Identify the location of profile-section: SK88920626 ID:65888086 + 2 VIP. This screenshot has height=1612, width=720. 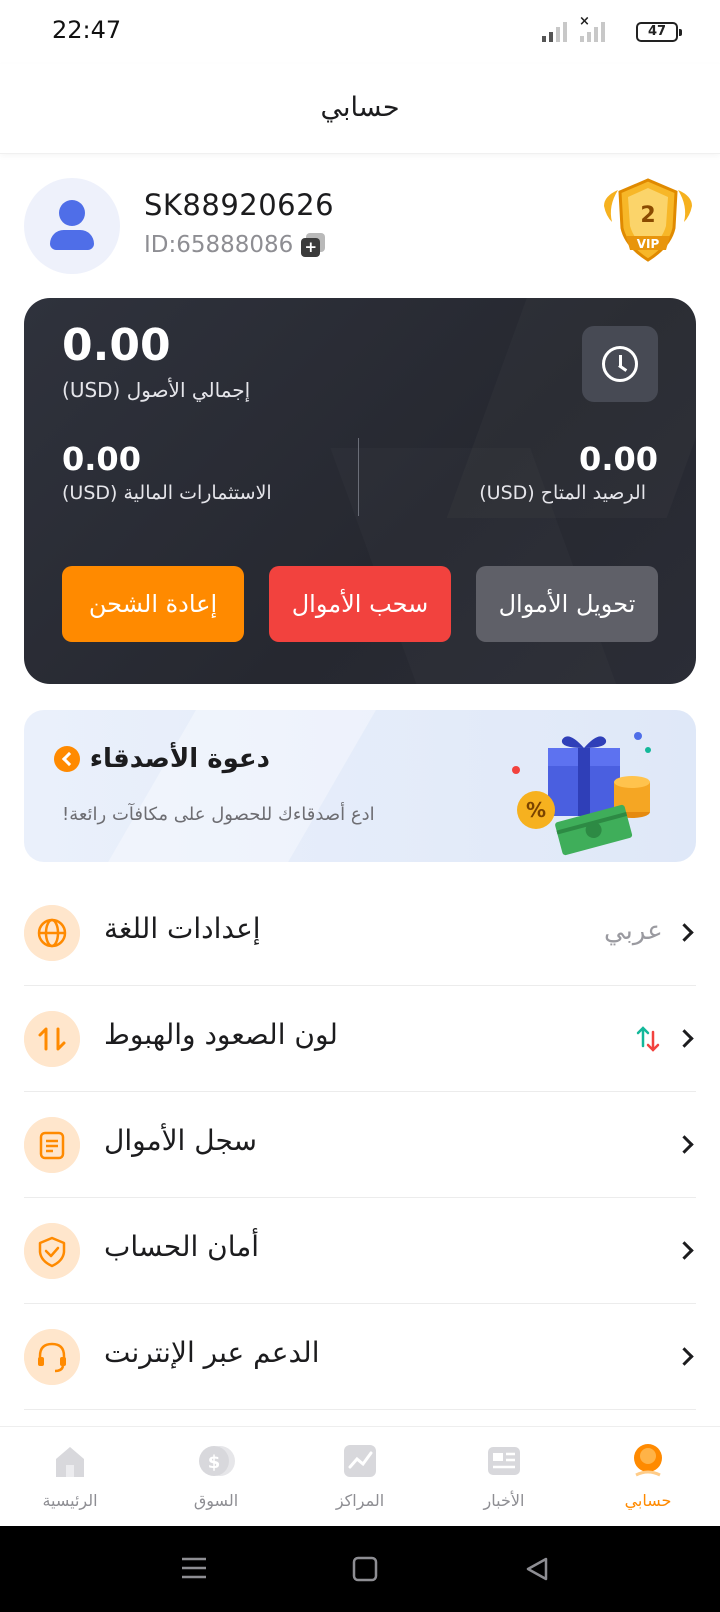
(360, 225).